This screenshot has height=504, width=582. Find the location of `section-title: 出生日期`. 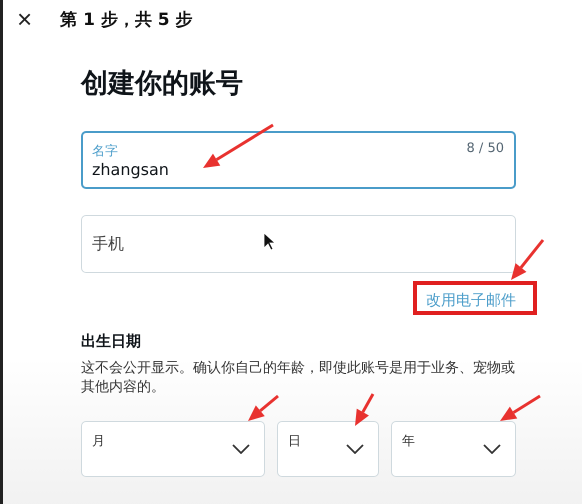

section-title: 出生日期 is located at coordinates (111, 341).